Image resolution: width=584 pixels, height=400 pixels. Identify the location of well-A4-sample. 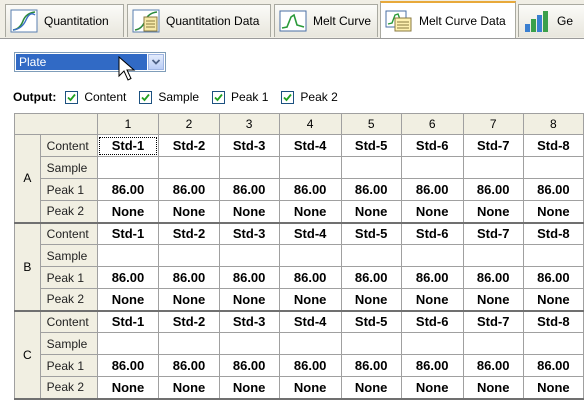
(310, 167).